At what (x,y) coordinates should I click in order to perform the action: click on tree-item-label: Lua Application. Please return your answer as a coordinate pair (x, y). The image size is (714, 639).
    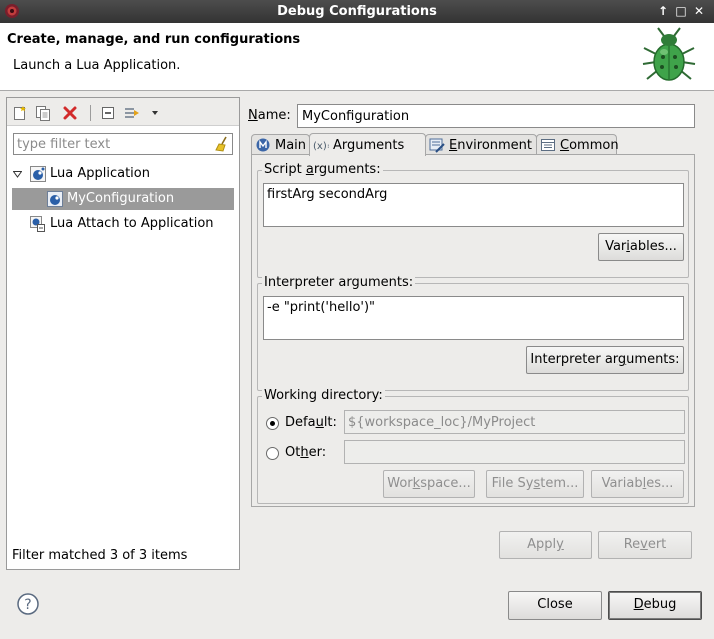
    Looking at the image, I should click on (100, 173).